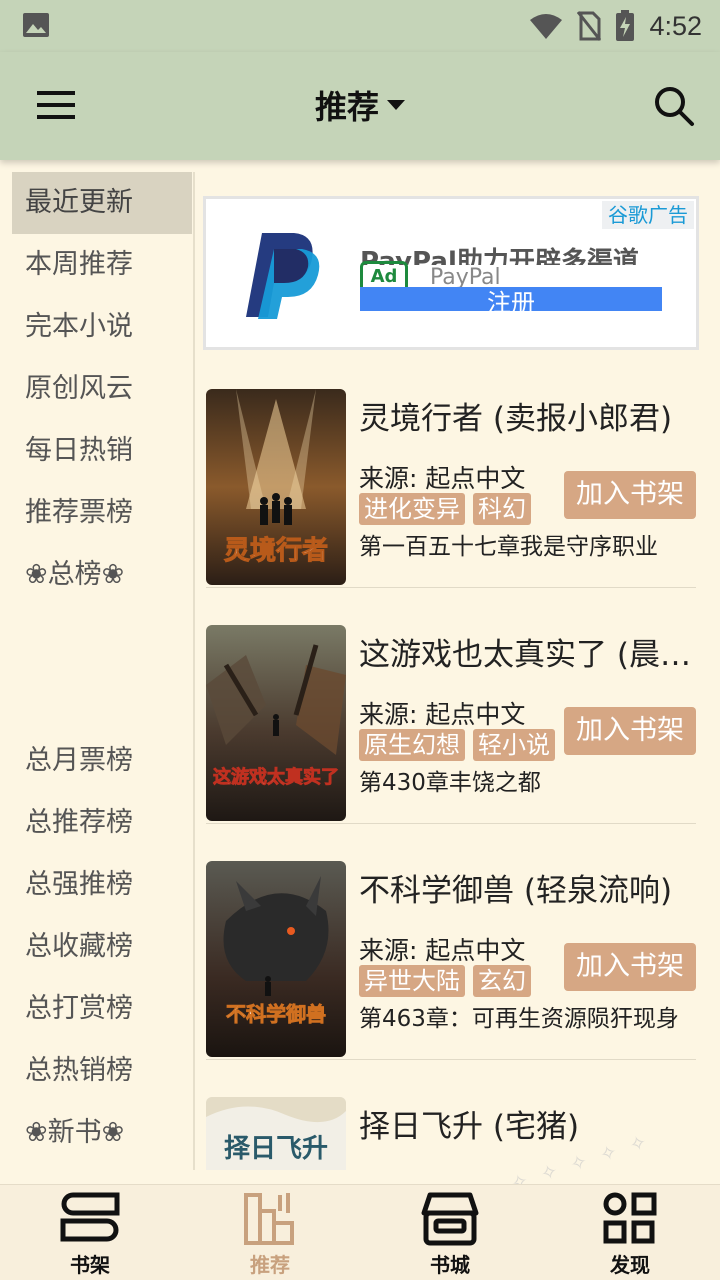 The width and height of the screenshot is (720, 1280). Describe the element at coordinates (450, 1265) in the screenshot. I see `nav-label: 书城` at that location.